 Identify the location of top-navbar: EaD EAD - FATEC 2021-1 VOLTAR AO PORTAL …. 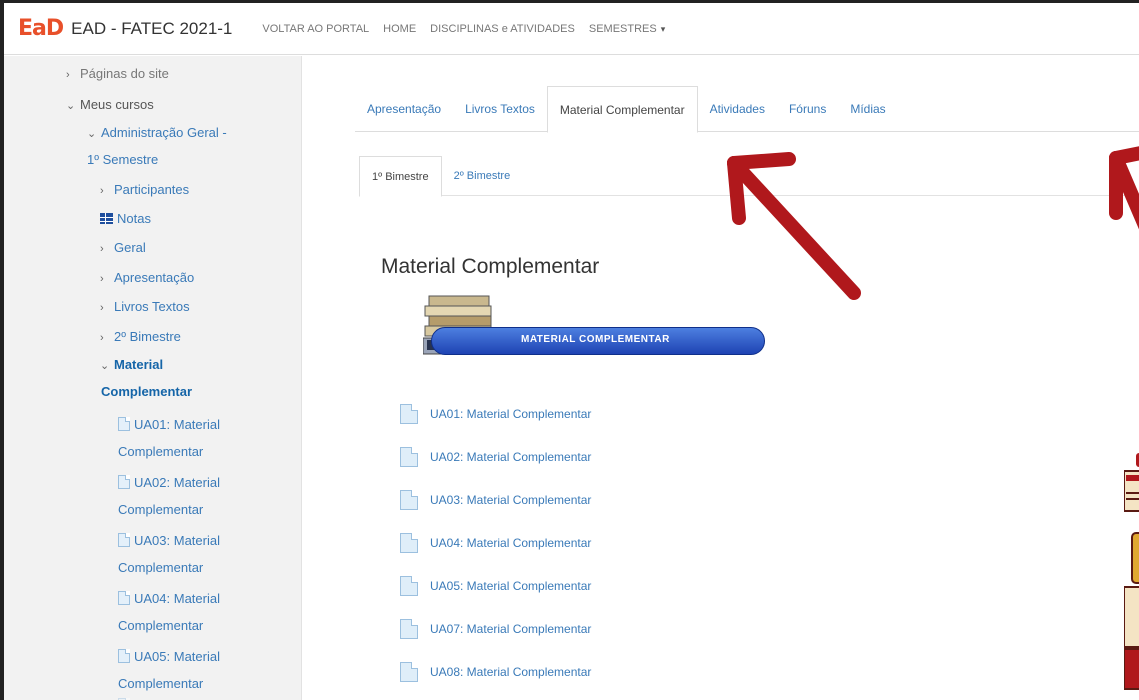
(571, 29).